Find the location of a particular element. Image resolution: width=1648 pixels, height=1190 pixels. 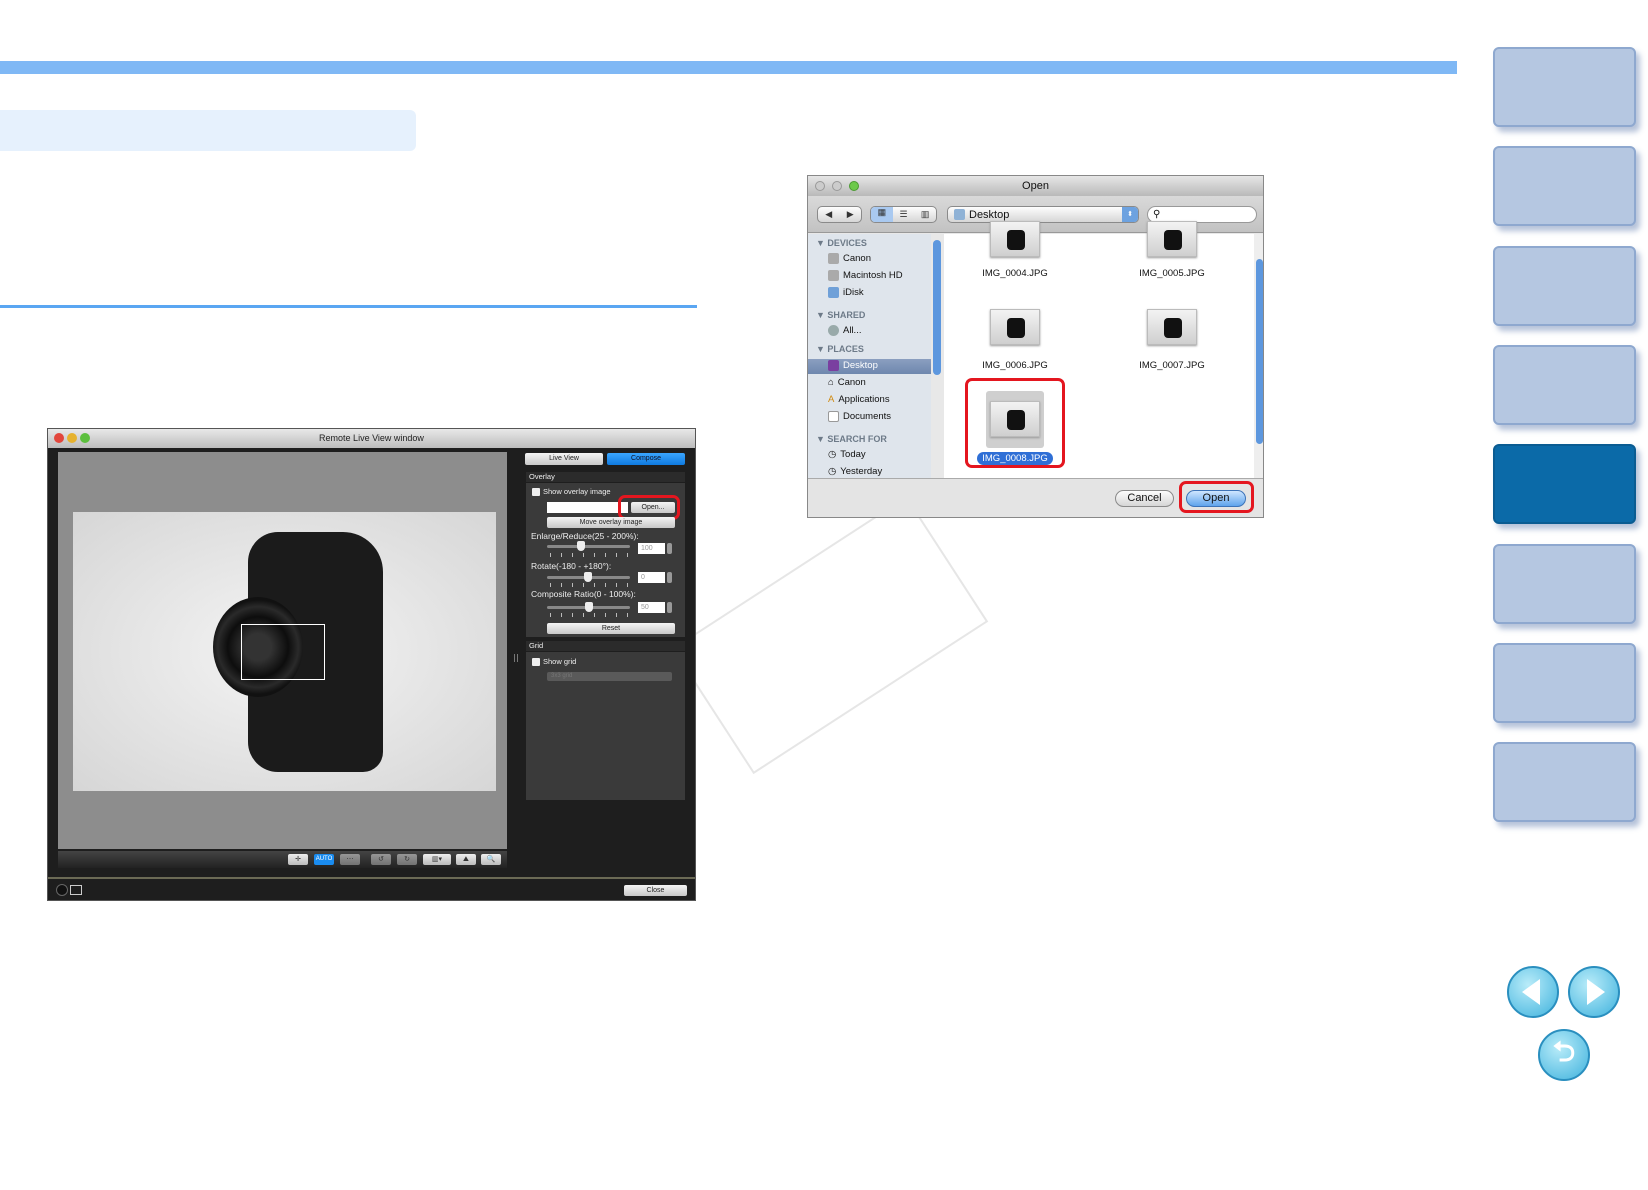

sidebar-item-applications: A Applications is located at coordinates (859, 399).